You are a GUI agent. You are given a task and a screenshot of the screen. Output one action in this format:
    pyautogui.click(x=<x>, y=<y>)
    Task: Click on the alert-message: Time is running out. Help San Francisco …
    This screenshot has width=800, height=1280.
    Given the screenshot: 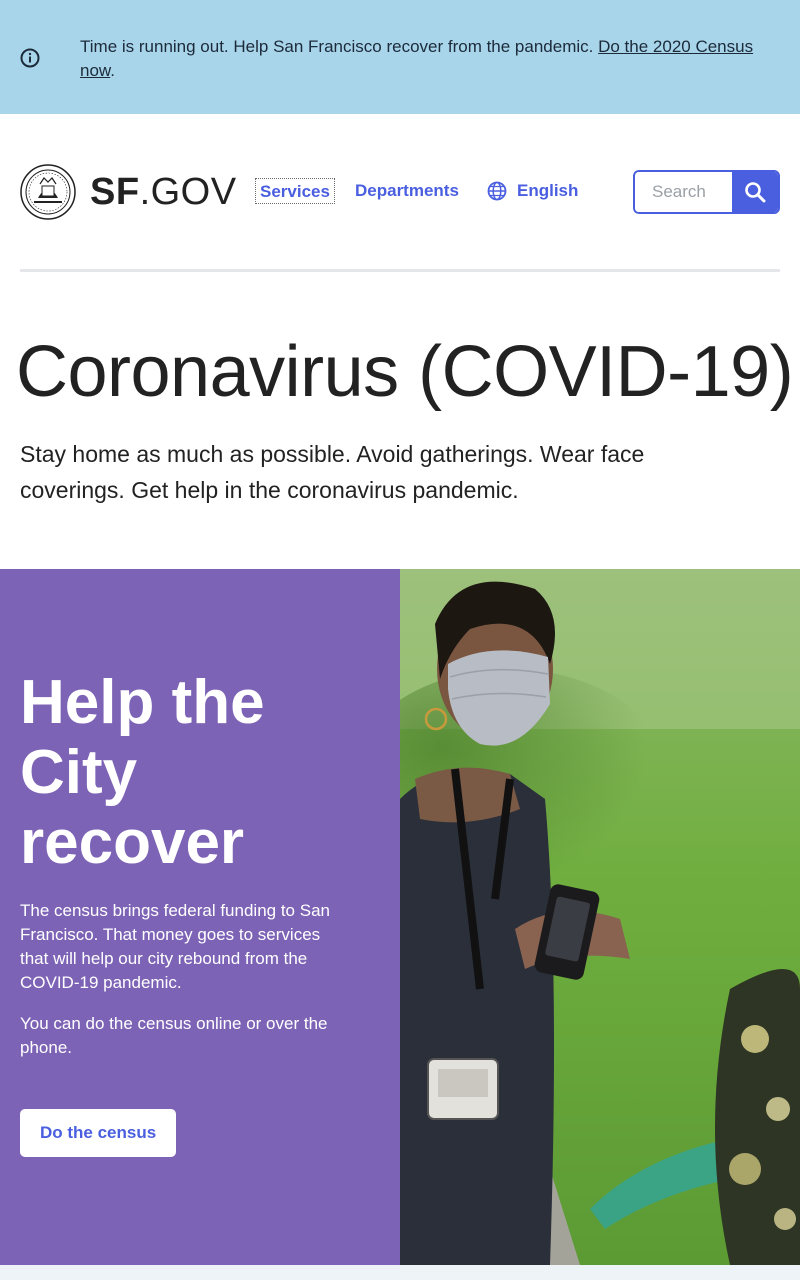 What is the action you would take?
    pyautogui.click(x=339, y=46)
    